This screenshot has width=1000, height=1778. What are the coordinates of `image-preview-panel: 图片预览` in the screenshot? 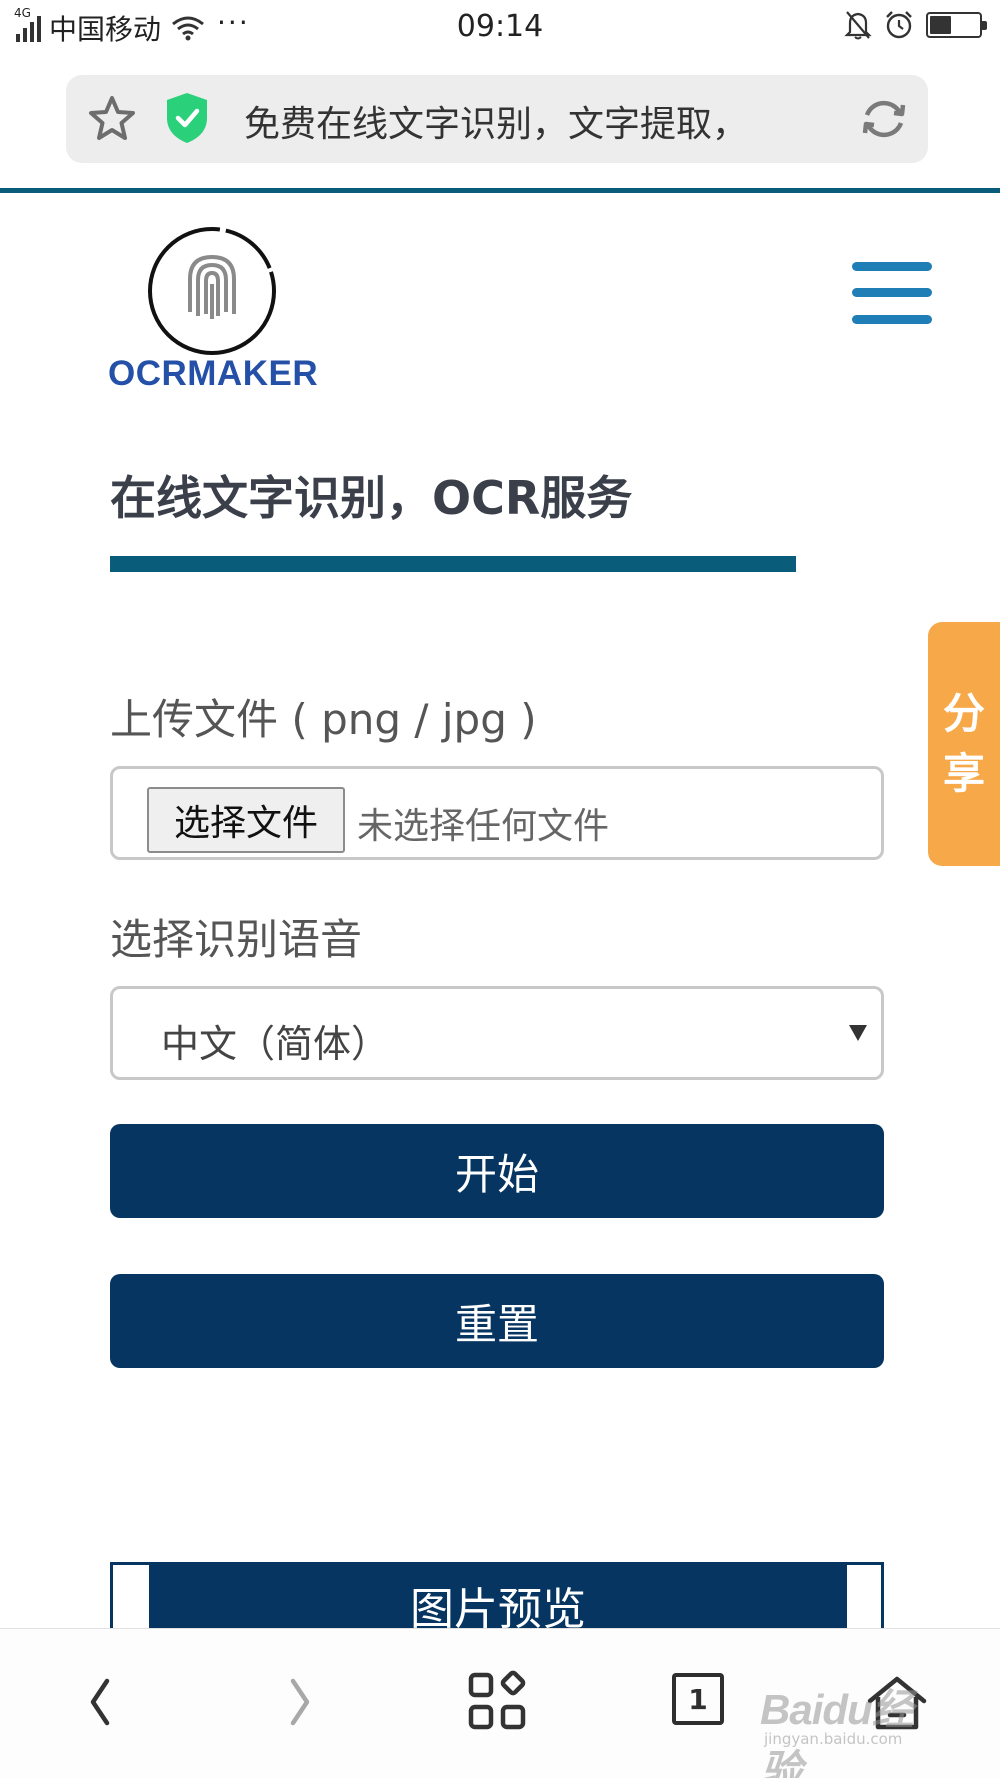 It's located at (497, 1596).